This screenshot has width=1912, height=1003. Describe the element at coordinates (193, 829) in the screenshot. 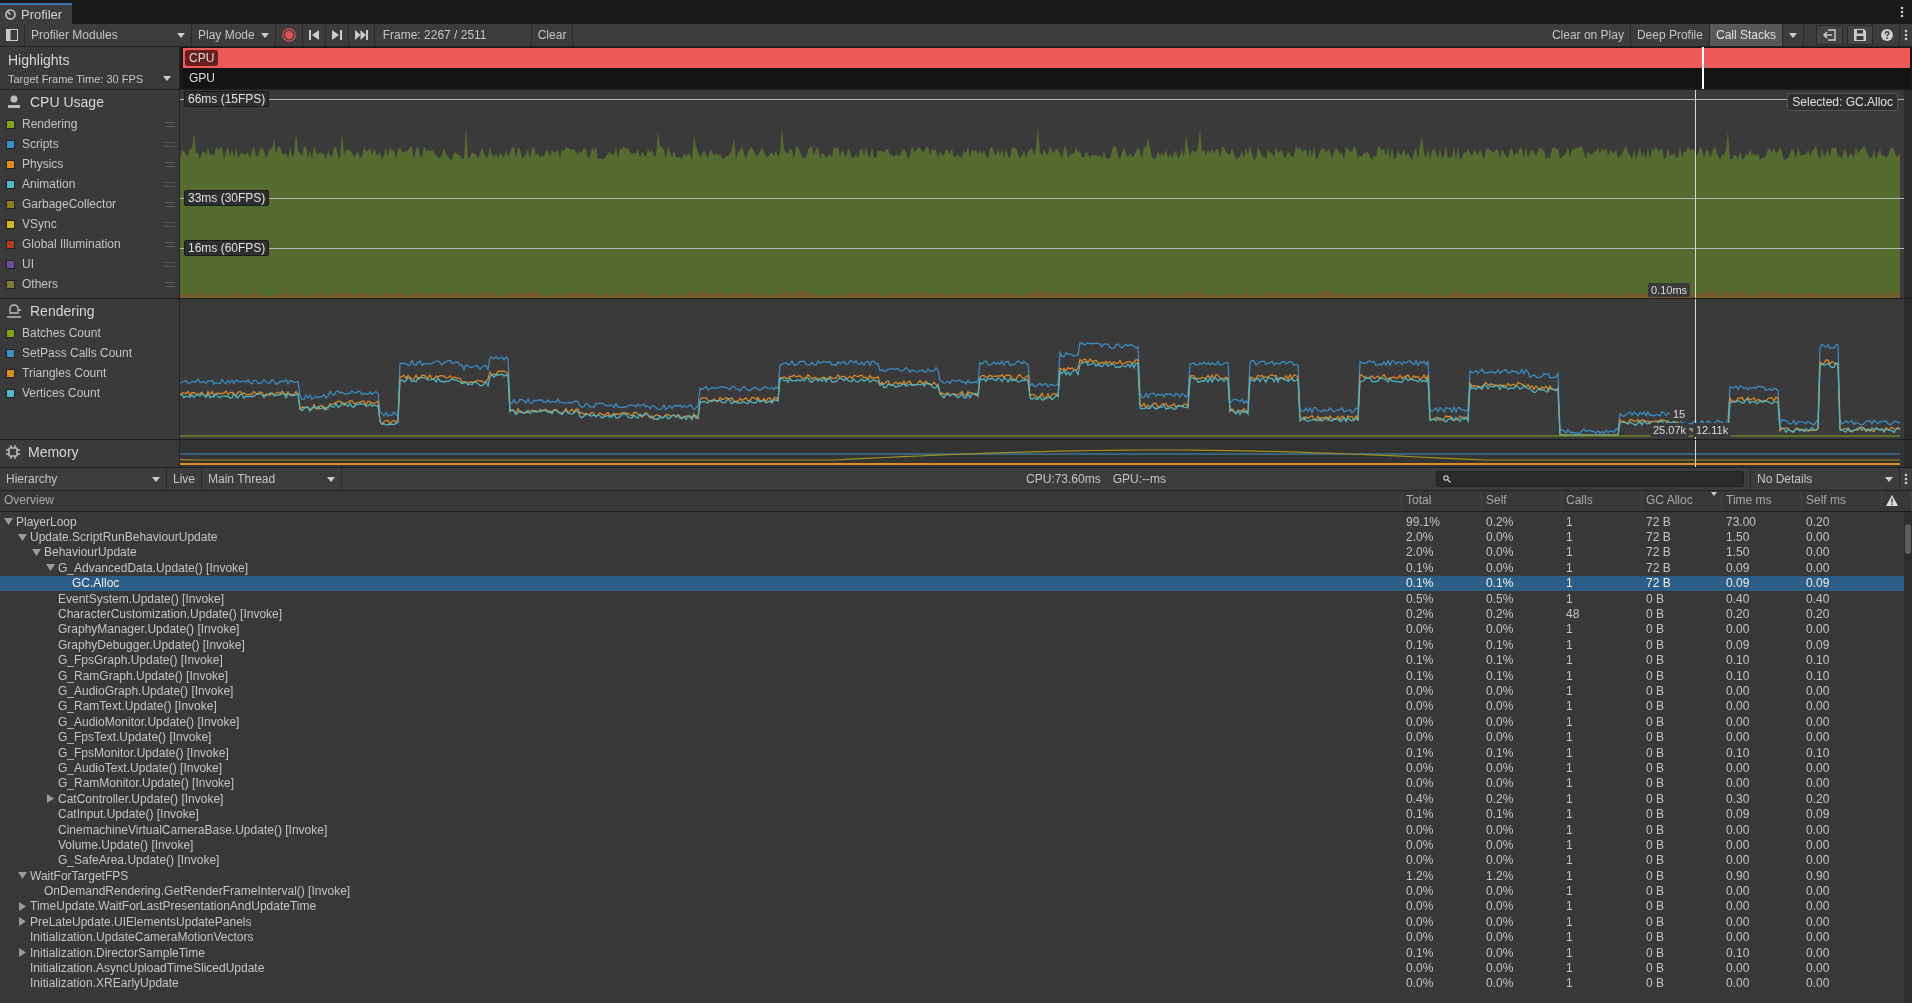

I see `function-name: CinemachineVirtualCameraBase.Update() [Invoke]` at that location.